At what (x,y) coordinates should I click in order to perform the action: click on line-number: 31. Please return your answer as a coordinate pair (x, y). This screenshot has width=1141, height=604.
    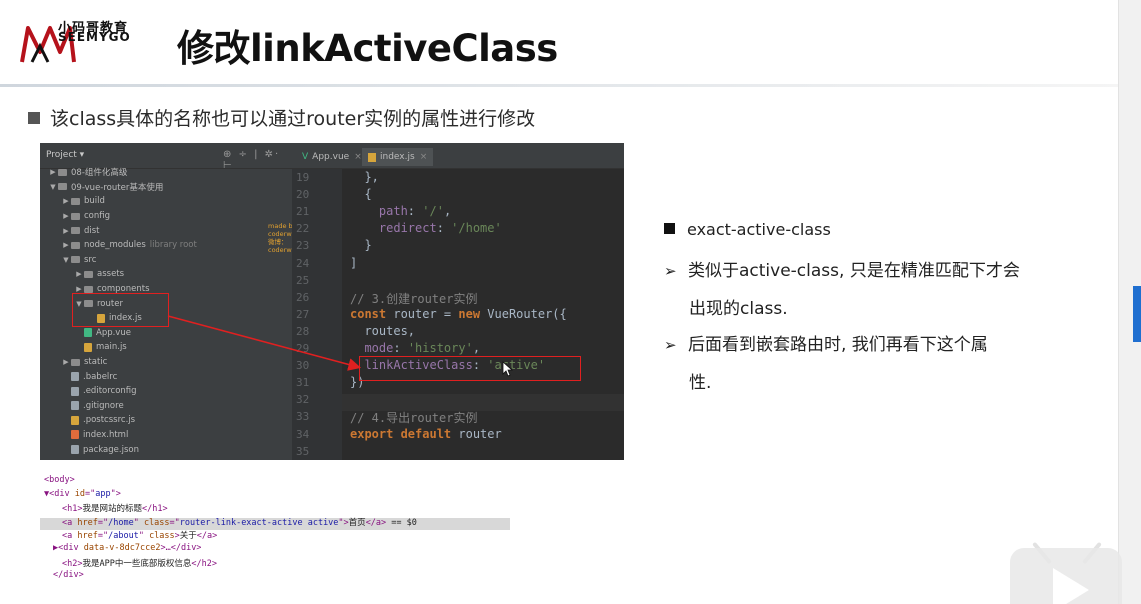
    Looking at the image, I should click on (303, 383).